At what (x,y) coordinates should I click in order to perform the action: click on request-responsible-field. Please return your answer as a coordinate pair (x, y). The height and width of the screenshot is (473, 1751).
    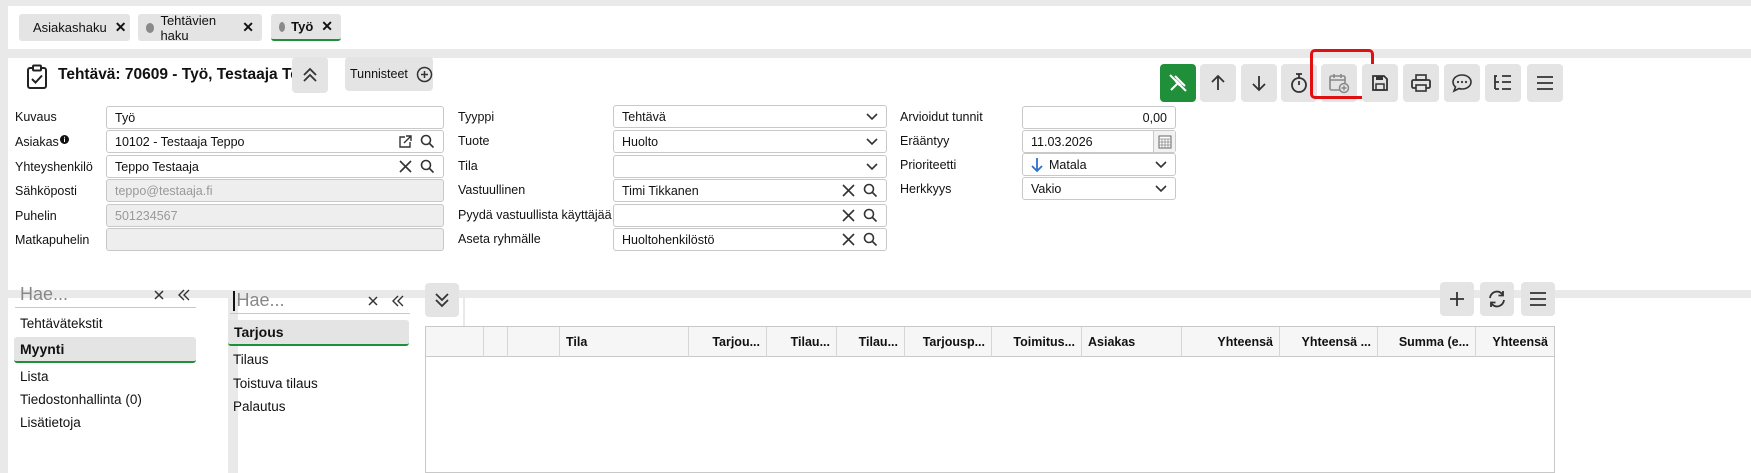
    Looking at the image, I should click on (750, 215).